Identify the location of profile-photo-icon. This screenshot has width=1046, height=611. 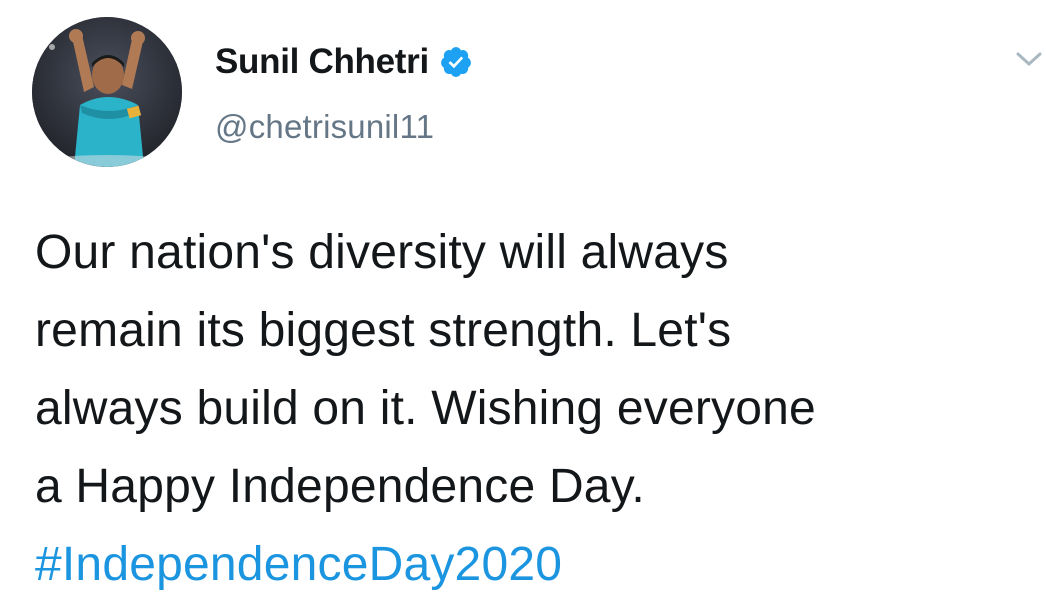
(107, 92).